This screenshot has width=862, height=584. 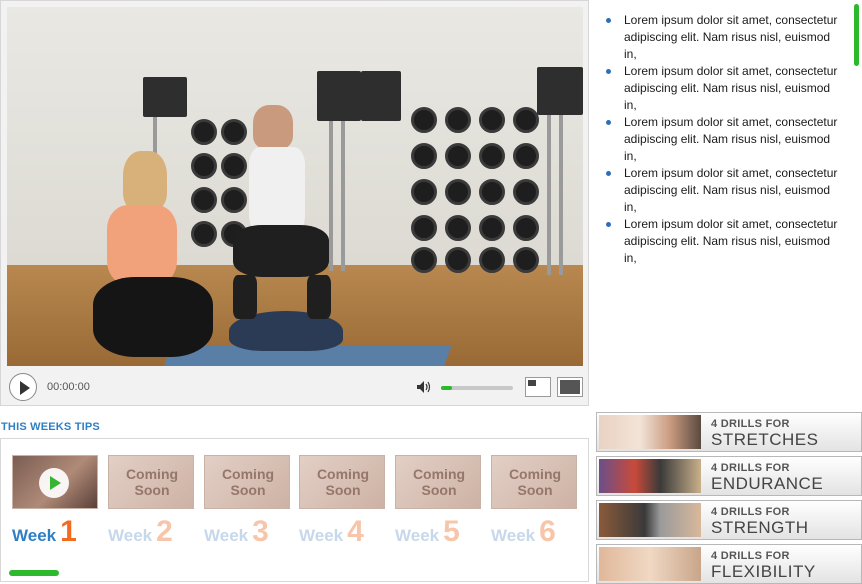 What do you see at coordinates (570, 387) in the screenshot?
I see `fullscreen-button` at bounding box center [570, 387].